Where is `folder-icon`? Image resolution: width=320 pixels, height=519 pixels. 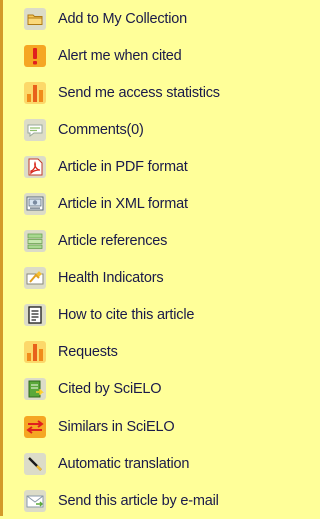
folder-icon is located at coordinates (35, 18).